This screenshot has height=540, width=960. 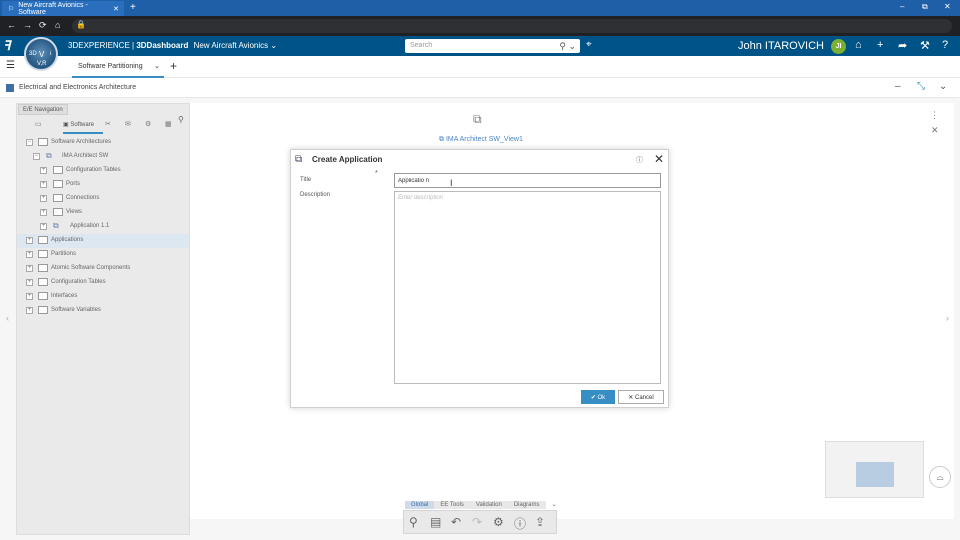 What do you see at coordinates (593, 397) in the screenshot?
I see `check-icon: ✔` at bounding box center [593, 397].